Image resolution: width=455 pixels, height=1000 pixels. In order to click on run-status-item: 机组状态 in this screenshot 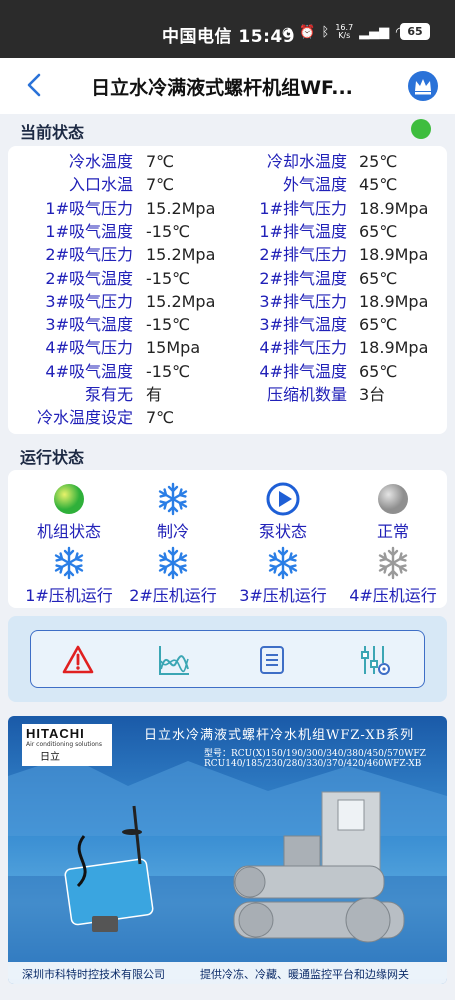, I will do `click(69, 512)`.